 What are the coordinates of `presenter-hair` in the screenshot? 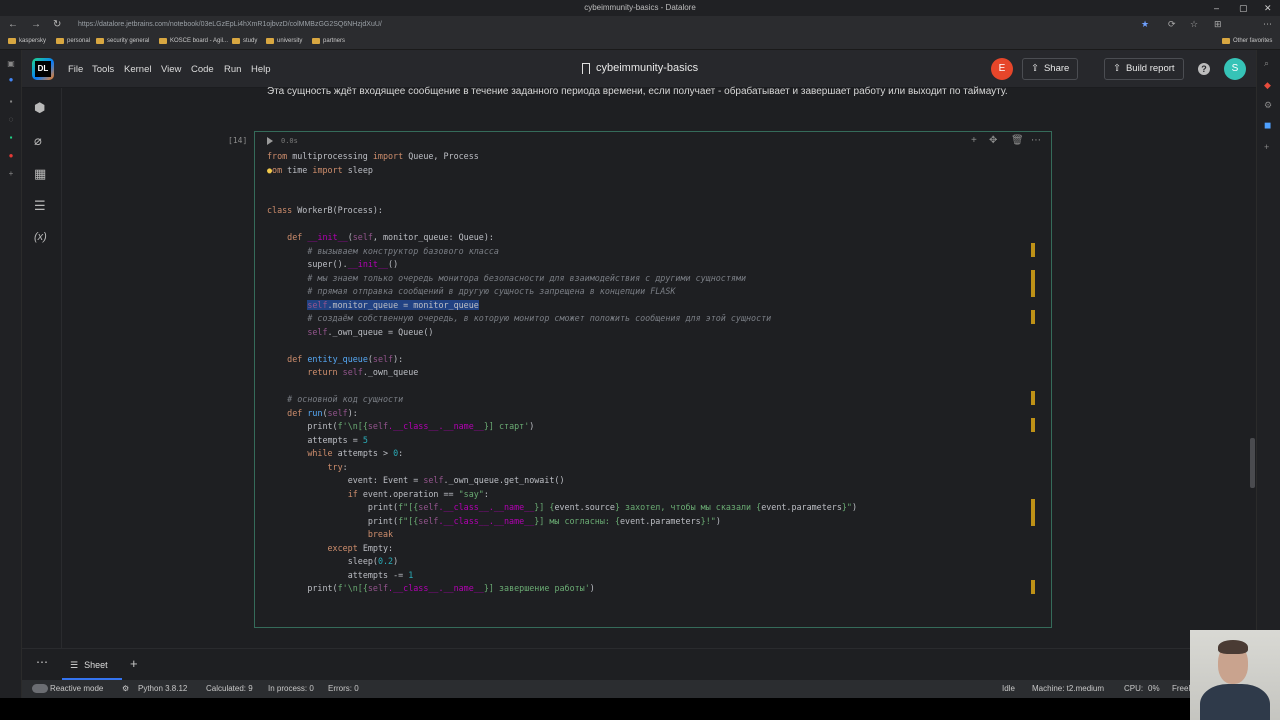 It's located at (1233, 647).